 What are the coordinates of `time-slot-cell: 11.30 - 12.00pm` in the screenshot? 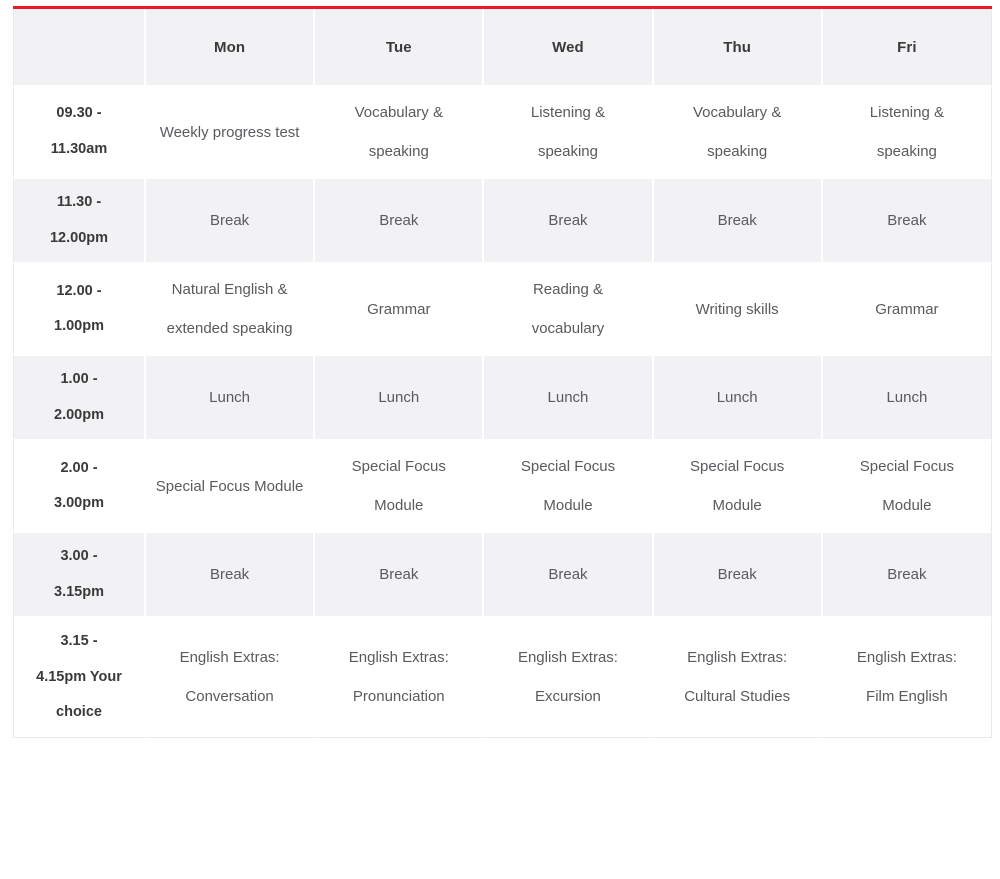 It's located at (79, 222).